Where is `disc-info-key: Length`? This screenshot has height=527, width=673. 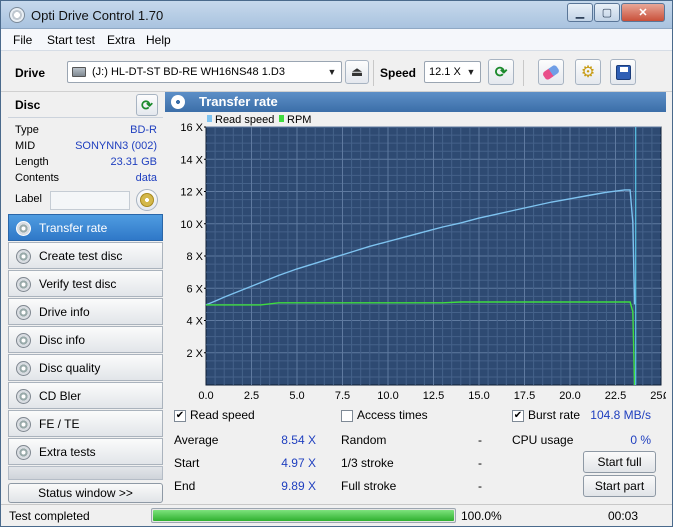
disc-info-key: Length is located at coordinates (32, 162).